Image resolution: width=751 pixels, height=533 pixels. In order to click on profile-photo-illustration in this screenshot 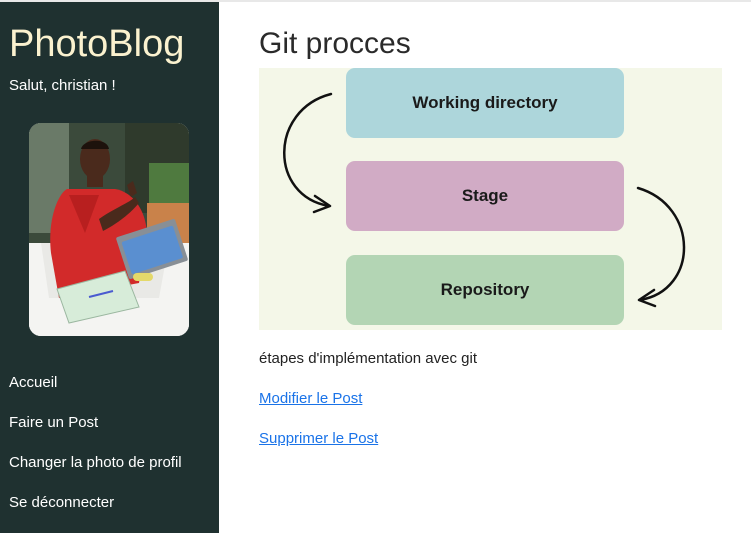, I will do `click(109, 229)`.